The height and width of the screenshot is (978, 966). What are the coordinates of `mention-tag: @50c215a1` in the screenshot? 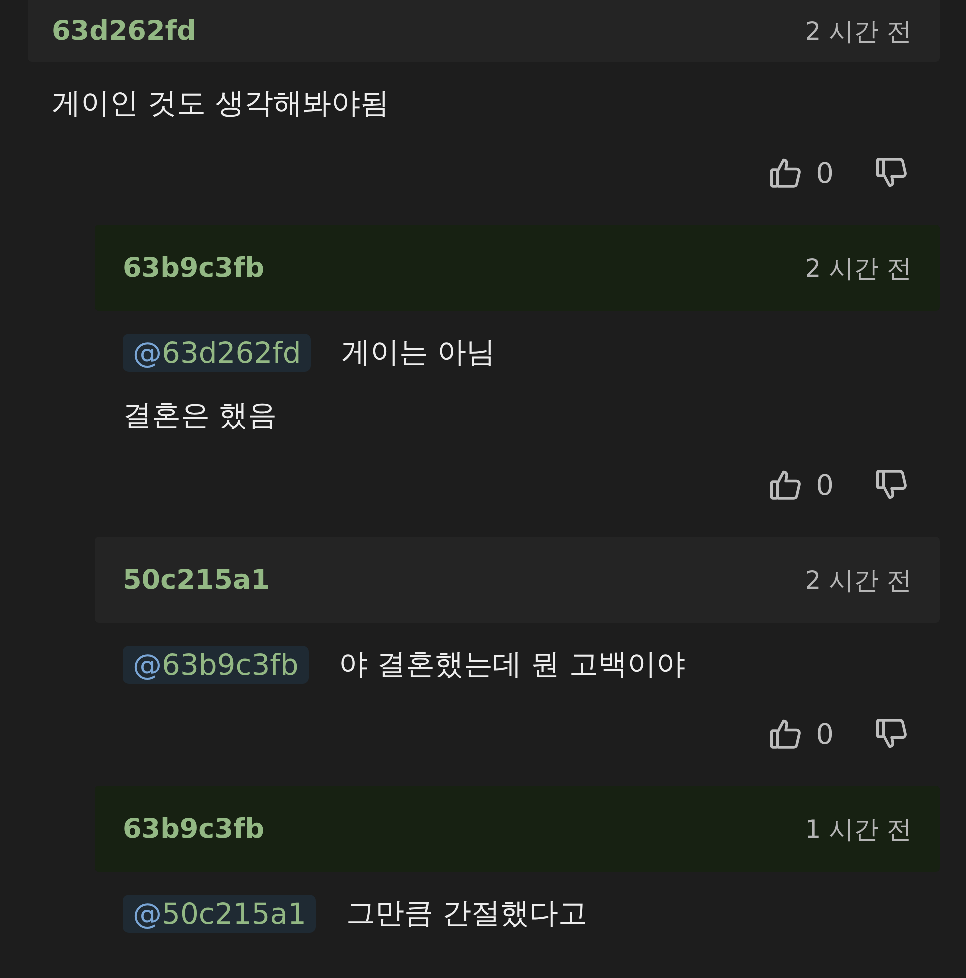 It's located at (219, 913).